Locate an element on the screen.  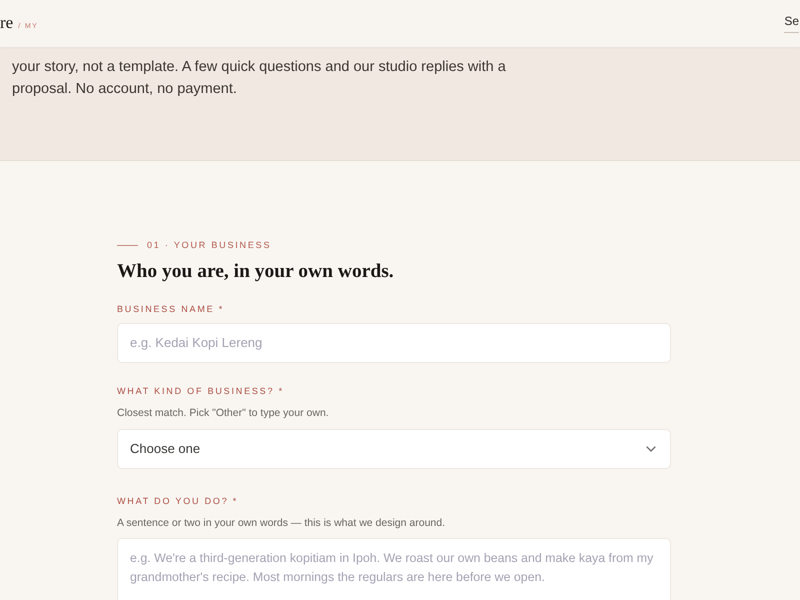
field-label: BUSINESS NAME * is located at coordinates (171, 308).